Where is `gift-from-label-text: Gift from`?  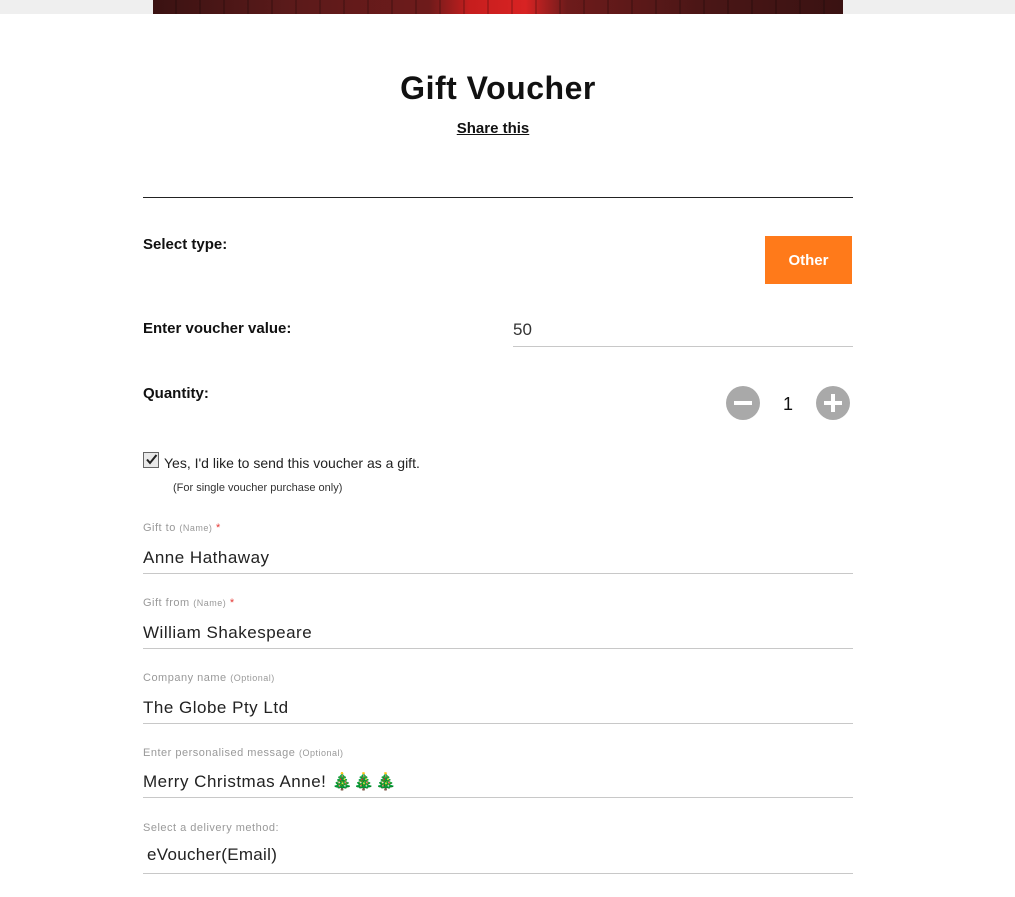 gift-from-label-text: Gift from is located at coordinates (166, 603).